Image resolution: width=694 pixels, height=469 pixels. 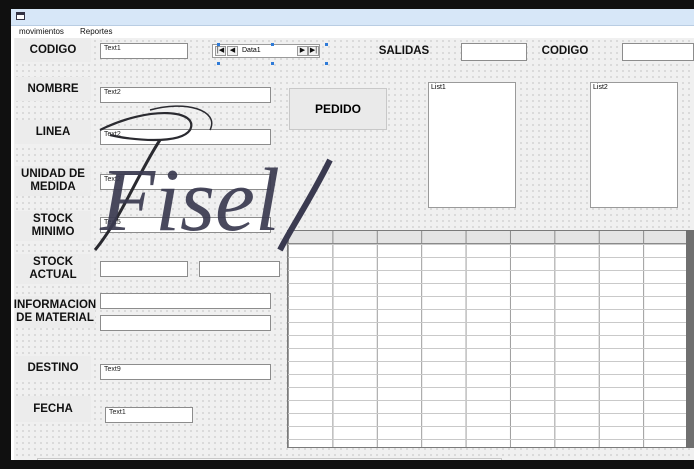 I want to click on list2-listbox: List2, so click(x=634, y=145).